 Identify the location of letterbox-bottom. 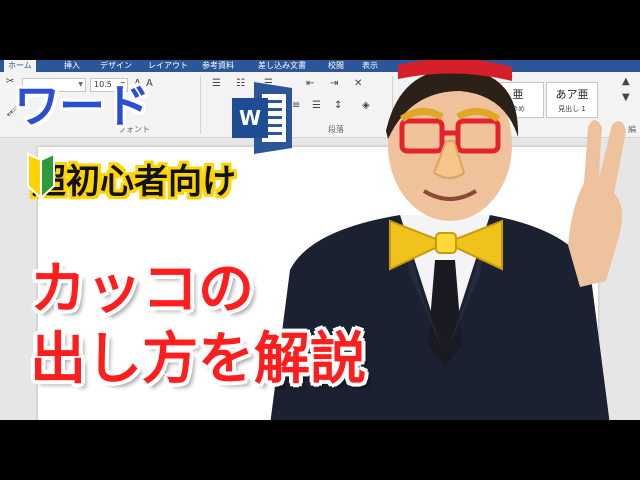
(320, 450).